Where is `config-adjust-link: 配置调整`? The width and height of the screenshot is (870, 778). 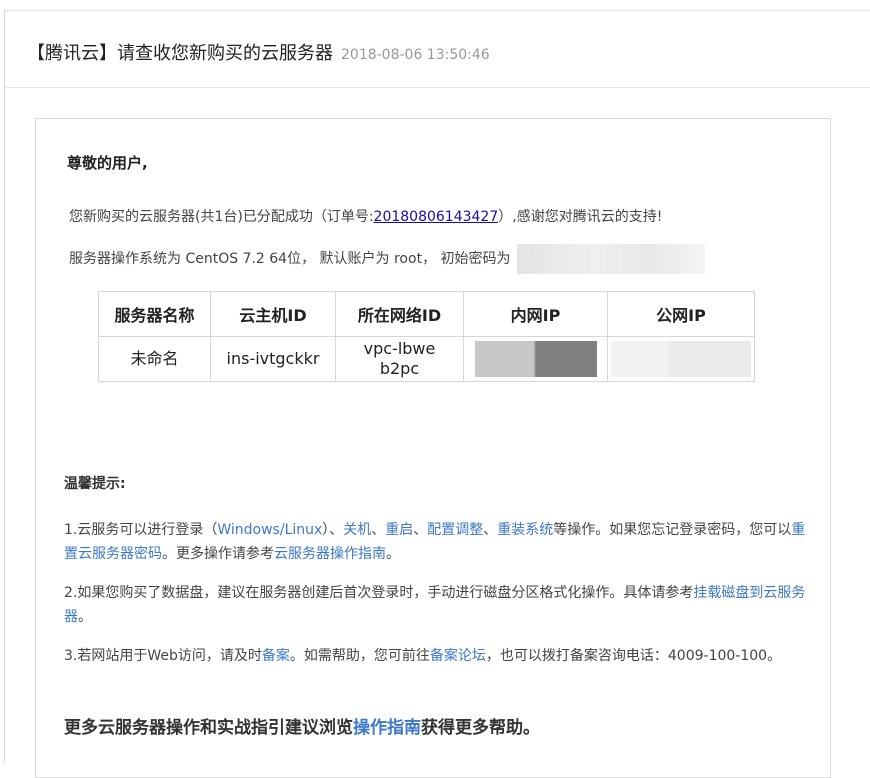
config-adjust-link: 配置调整 is located at coordinates (455, 530).